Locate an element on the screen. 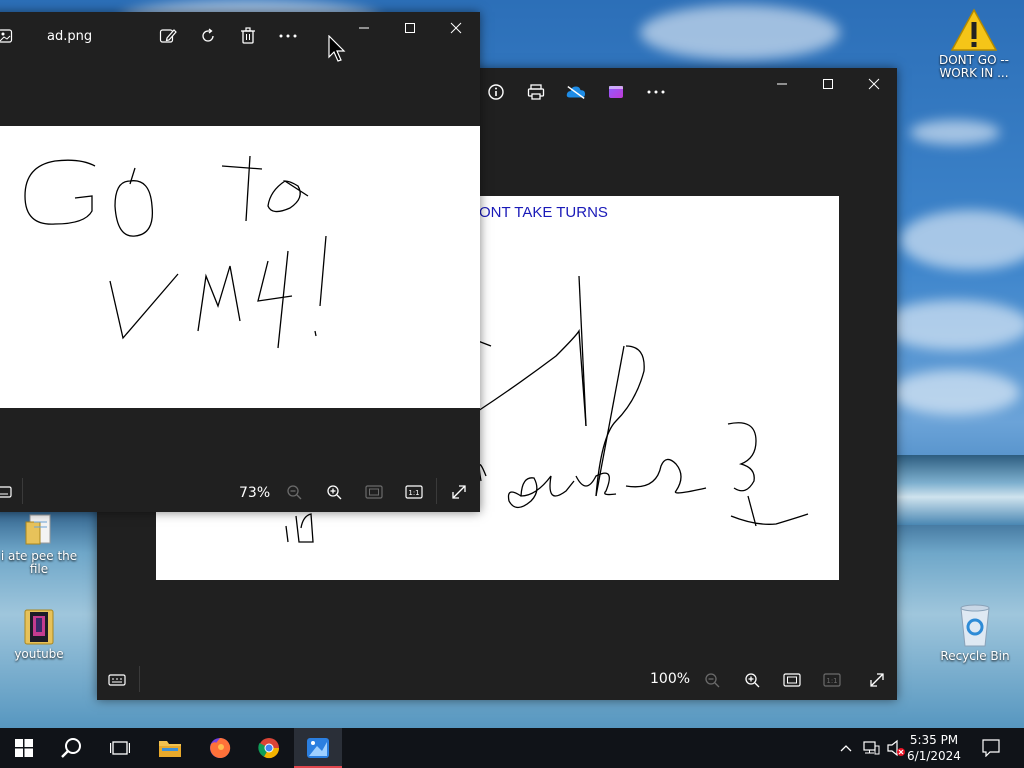 This screenshot has height=768, width=1024. notification-icon is located at coordinates (991, 748).